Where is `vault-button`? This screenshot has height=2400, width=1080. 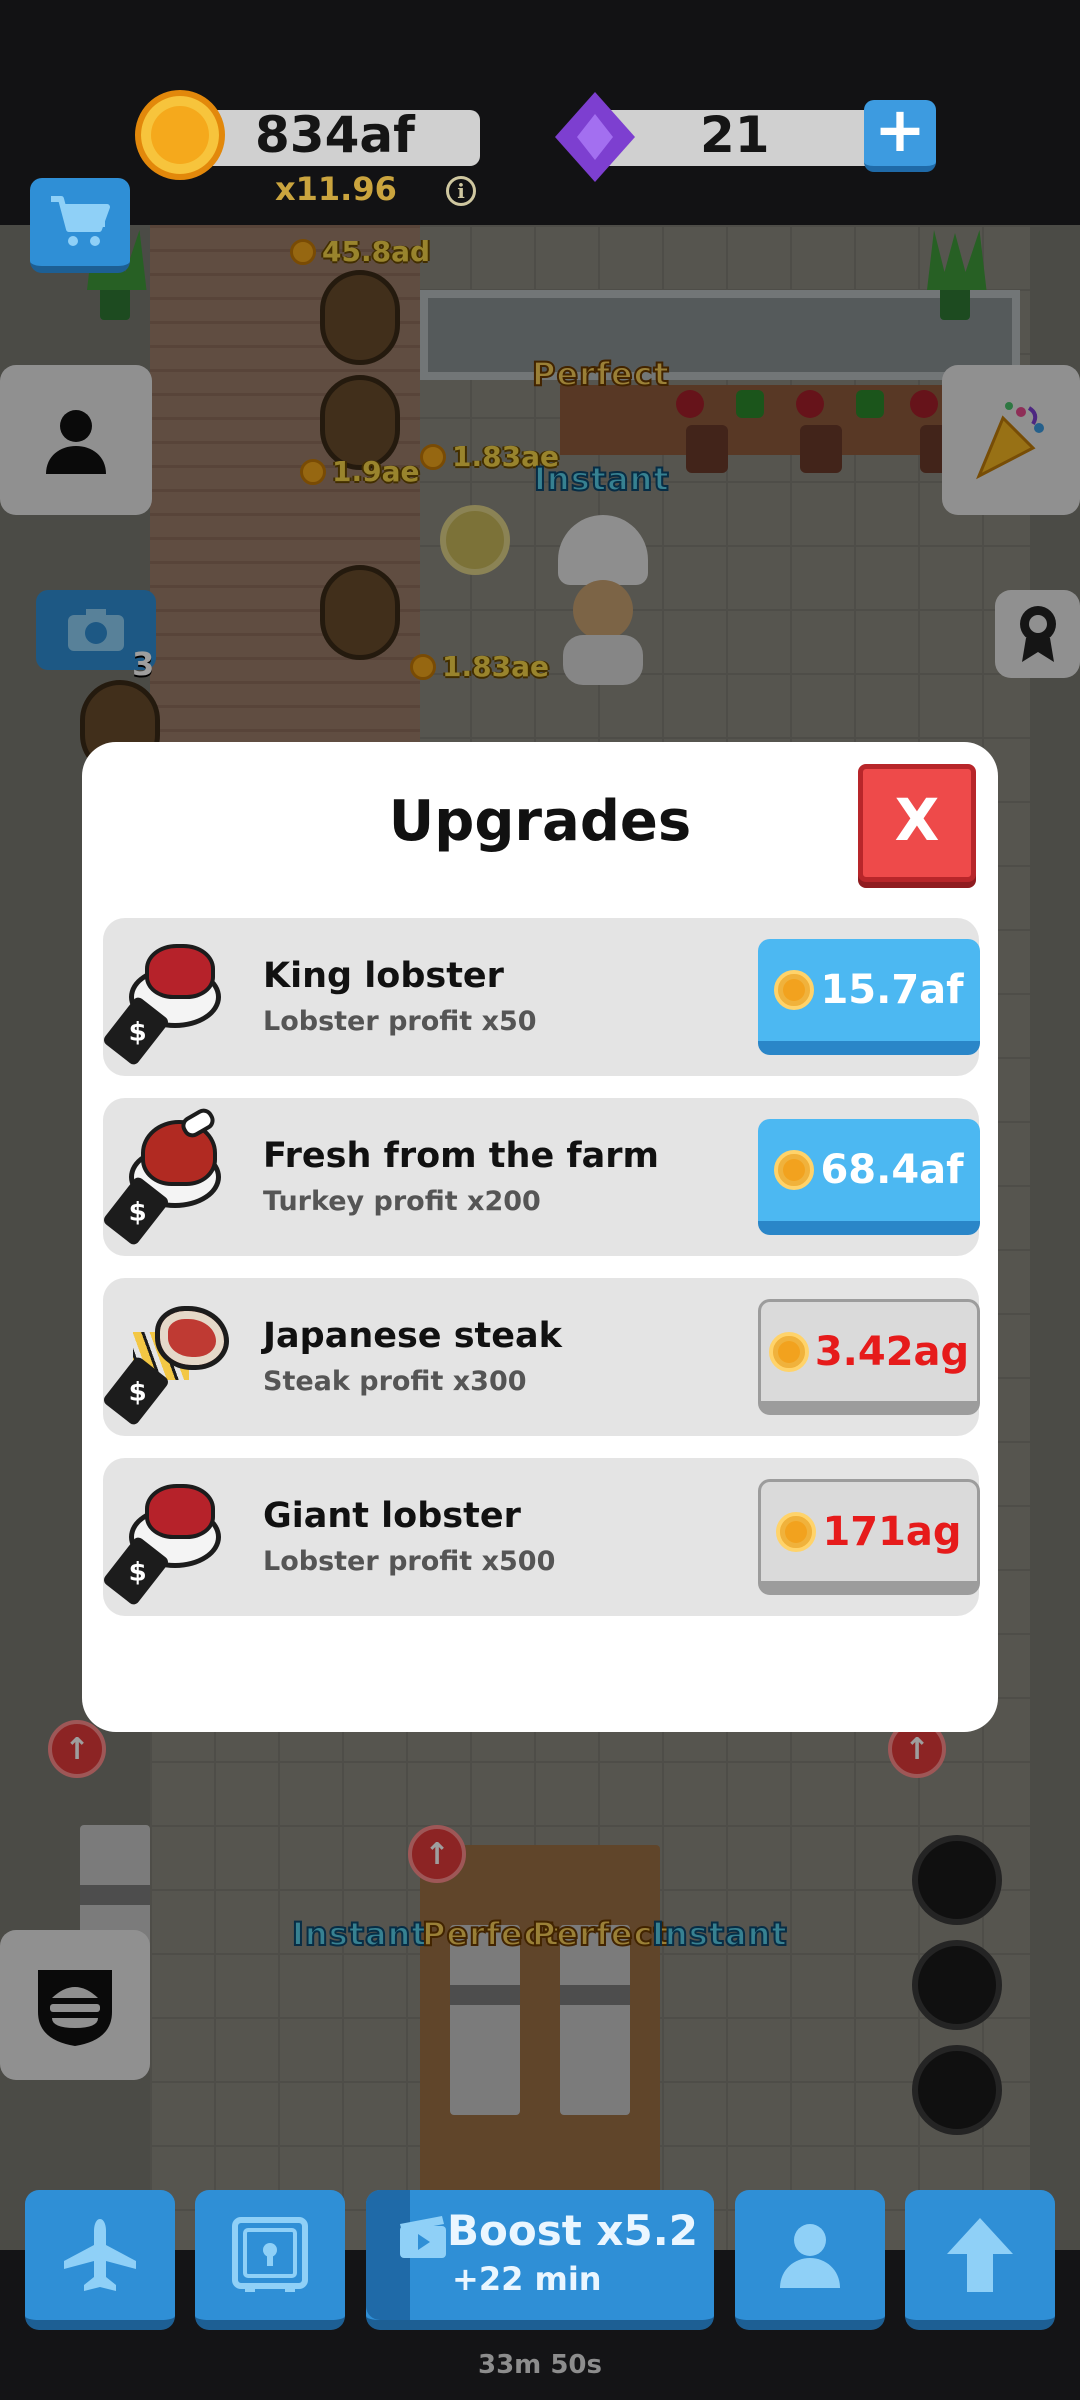 vault-button is located at coordinates (270, 2260).